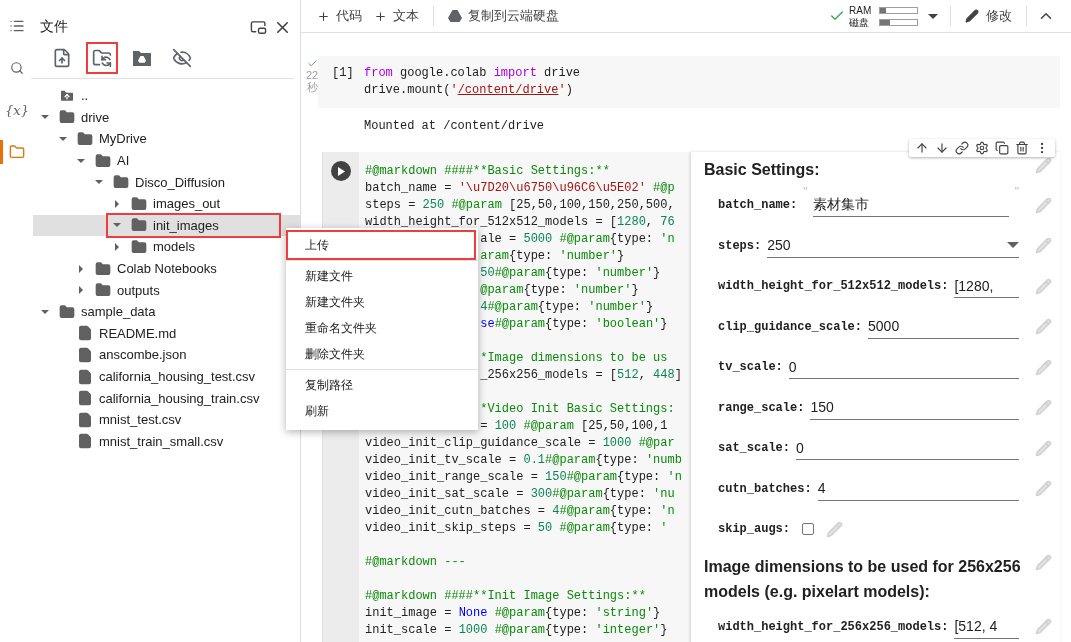 This screenshot has width=1071, height=642. Describe the element at coordinates (455, 126) in the screenshot. I see `cell-output: Mounted at /content/drive` at that location.